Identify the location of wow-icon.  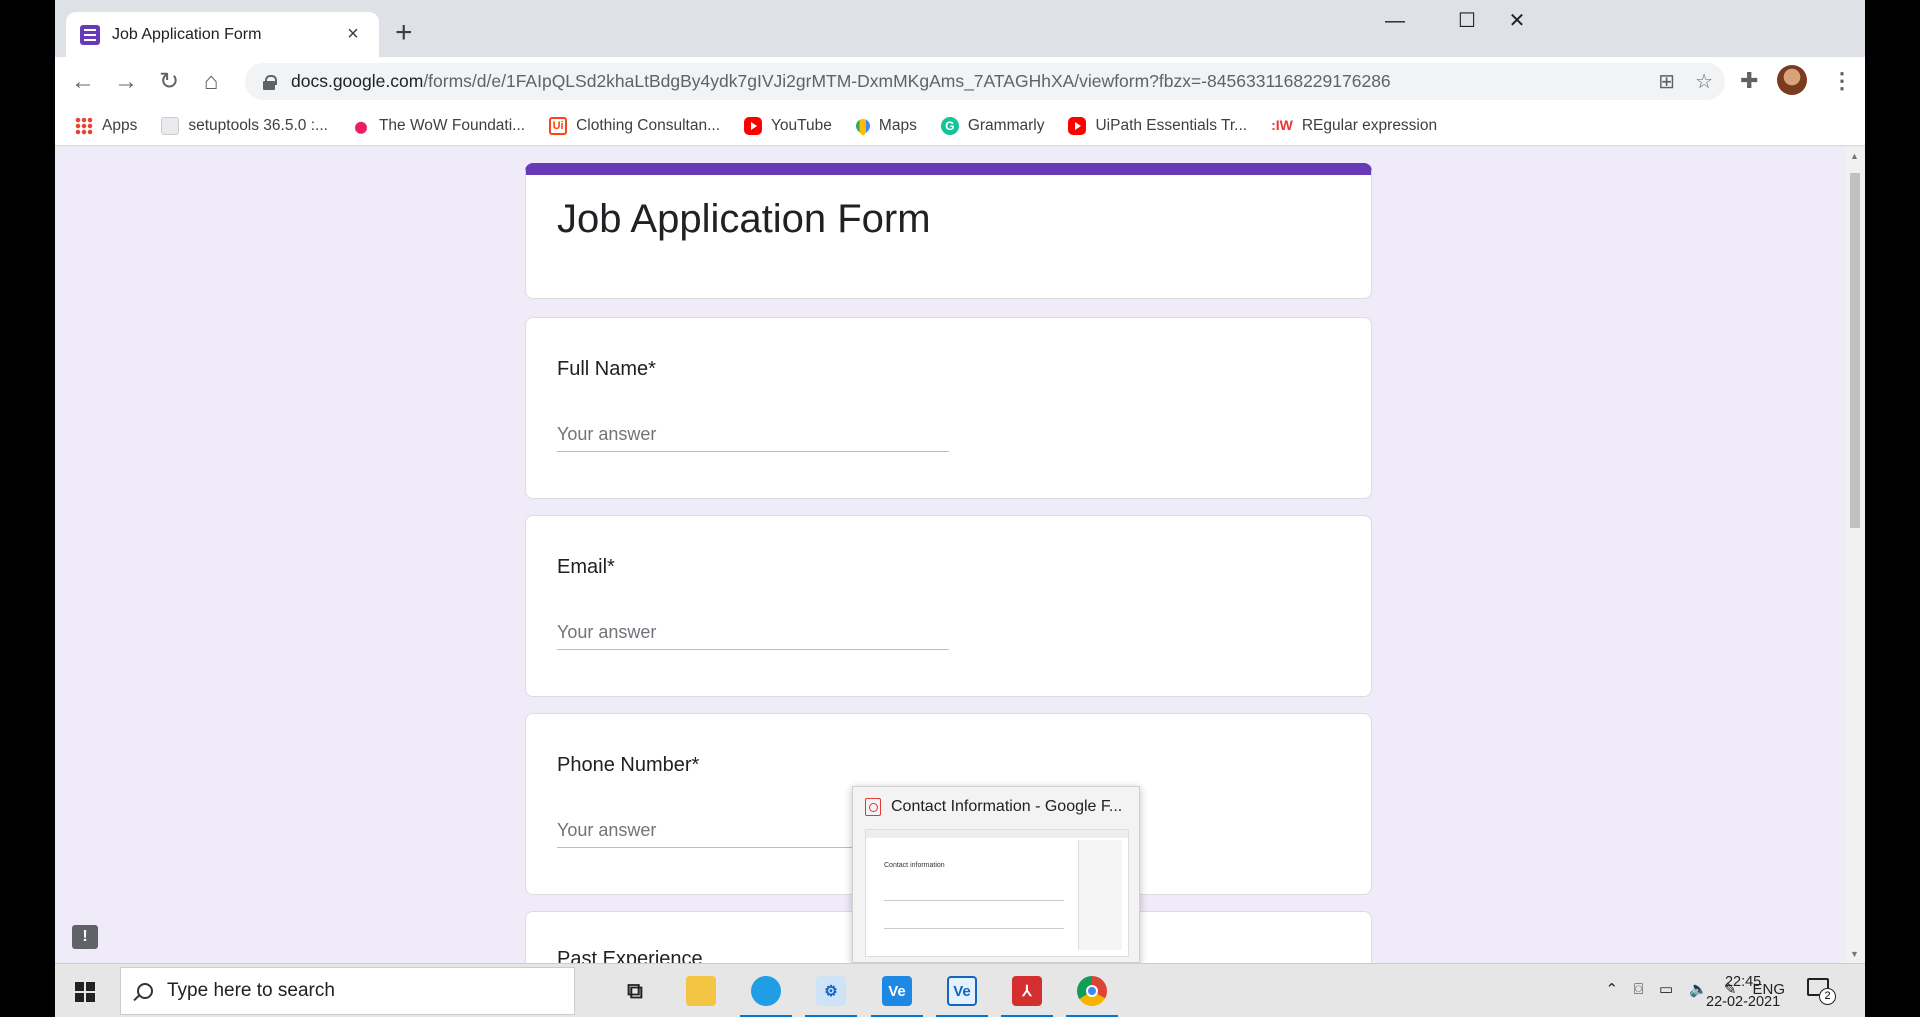
(360, 125).